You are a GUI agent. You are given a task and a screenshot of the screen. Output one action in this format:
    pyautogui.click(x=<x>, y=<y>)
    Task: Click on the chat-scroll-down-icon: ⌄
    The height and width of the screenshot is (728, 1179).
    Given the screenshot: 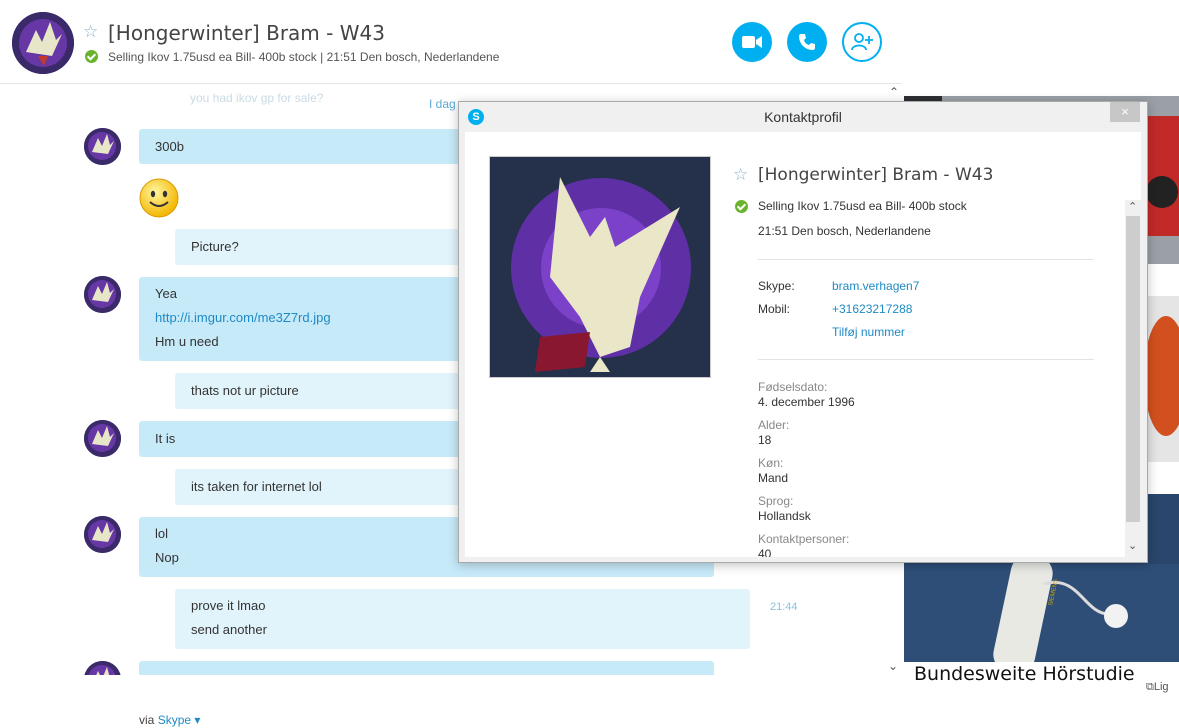 What is the action you would take?
    pyautogui.click(x=893, y=666)
    